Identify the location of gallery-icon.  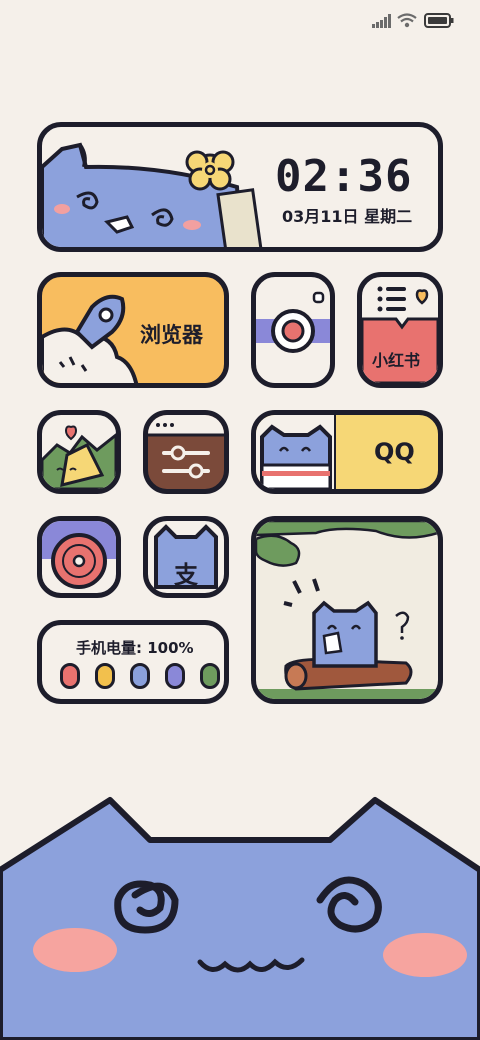
(79, 457).